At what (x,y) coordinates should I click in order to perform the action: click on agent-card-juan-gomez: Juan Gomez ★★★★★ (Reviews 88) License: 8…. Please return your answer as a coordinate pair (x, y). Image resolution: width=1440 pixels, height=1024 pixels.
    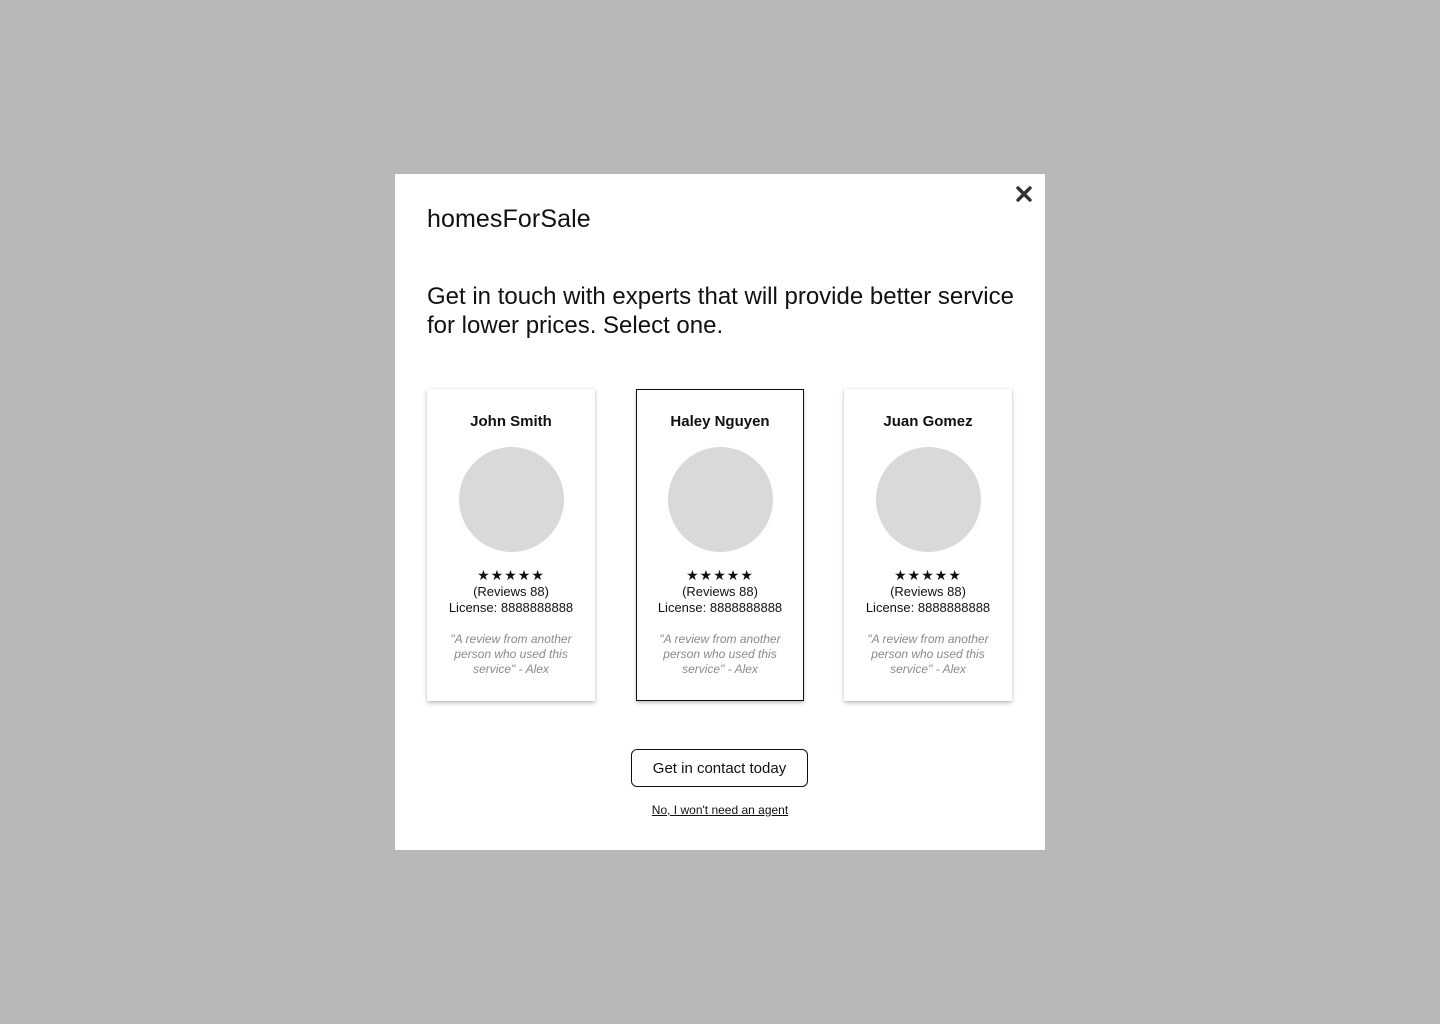
    Looking at the image, I should click on (928, 545).